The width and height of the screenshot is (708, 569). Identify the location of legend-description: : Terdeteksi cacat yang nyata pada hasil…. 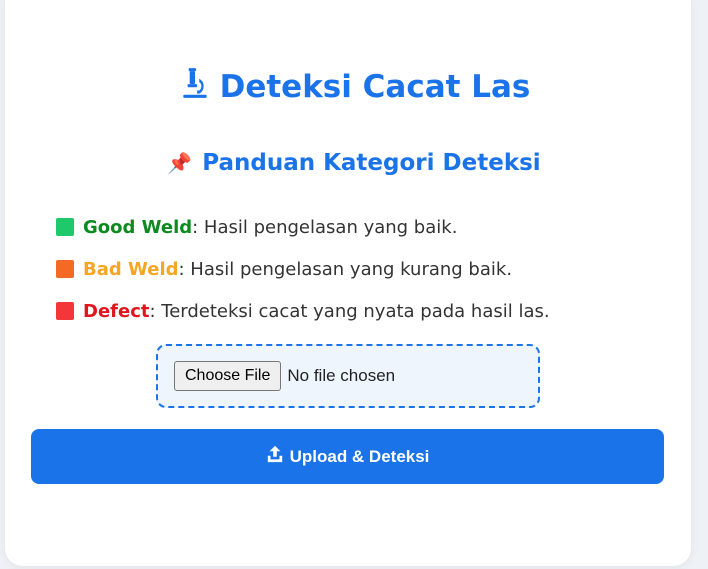
(349, 311).